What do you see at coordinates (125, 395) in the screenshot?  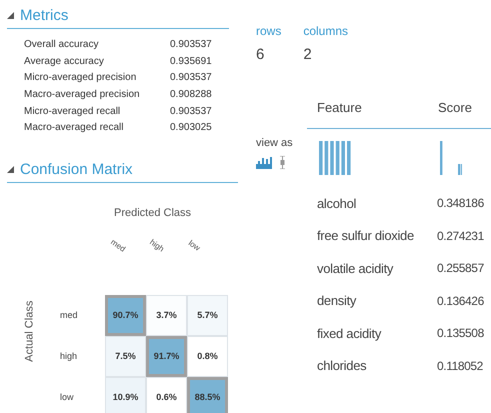 I see `matrix-cell: 10.9%` at bounding box center [125, 395].